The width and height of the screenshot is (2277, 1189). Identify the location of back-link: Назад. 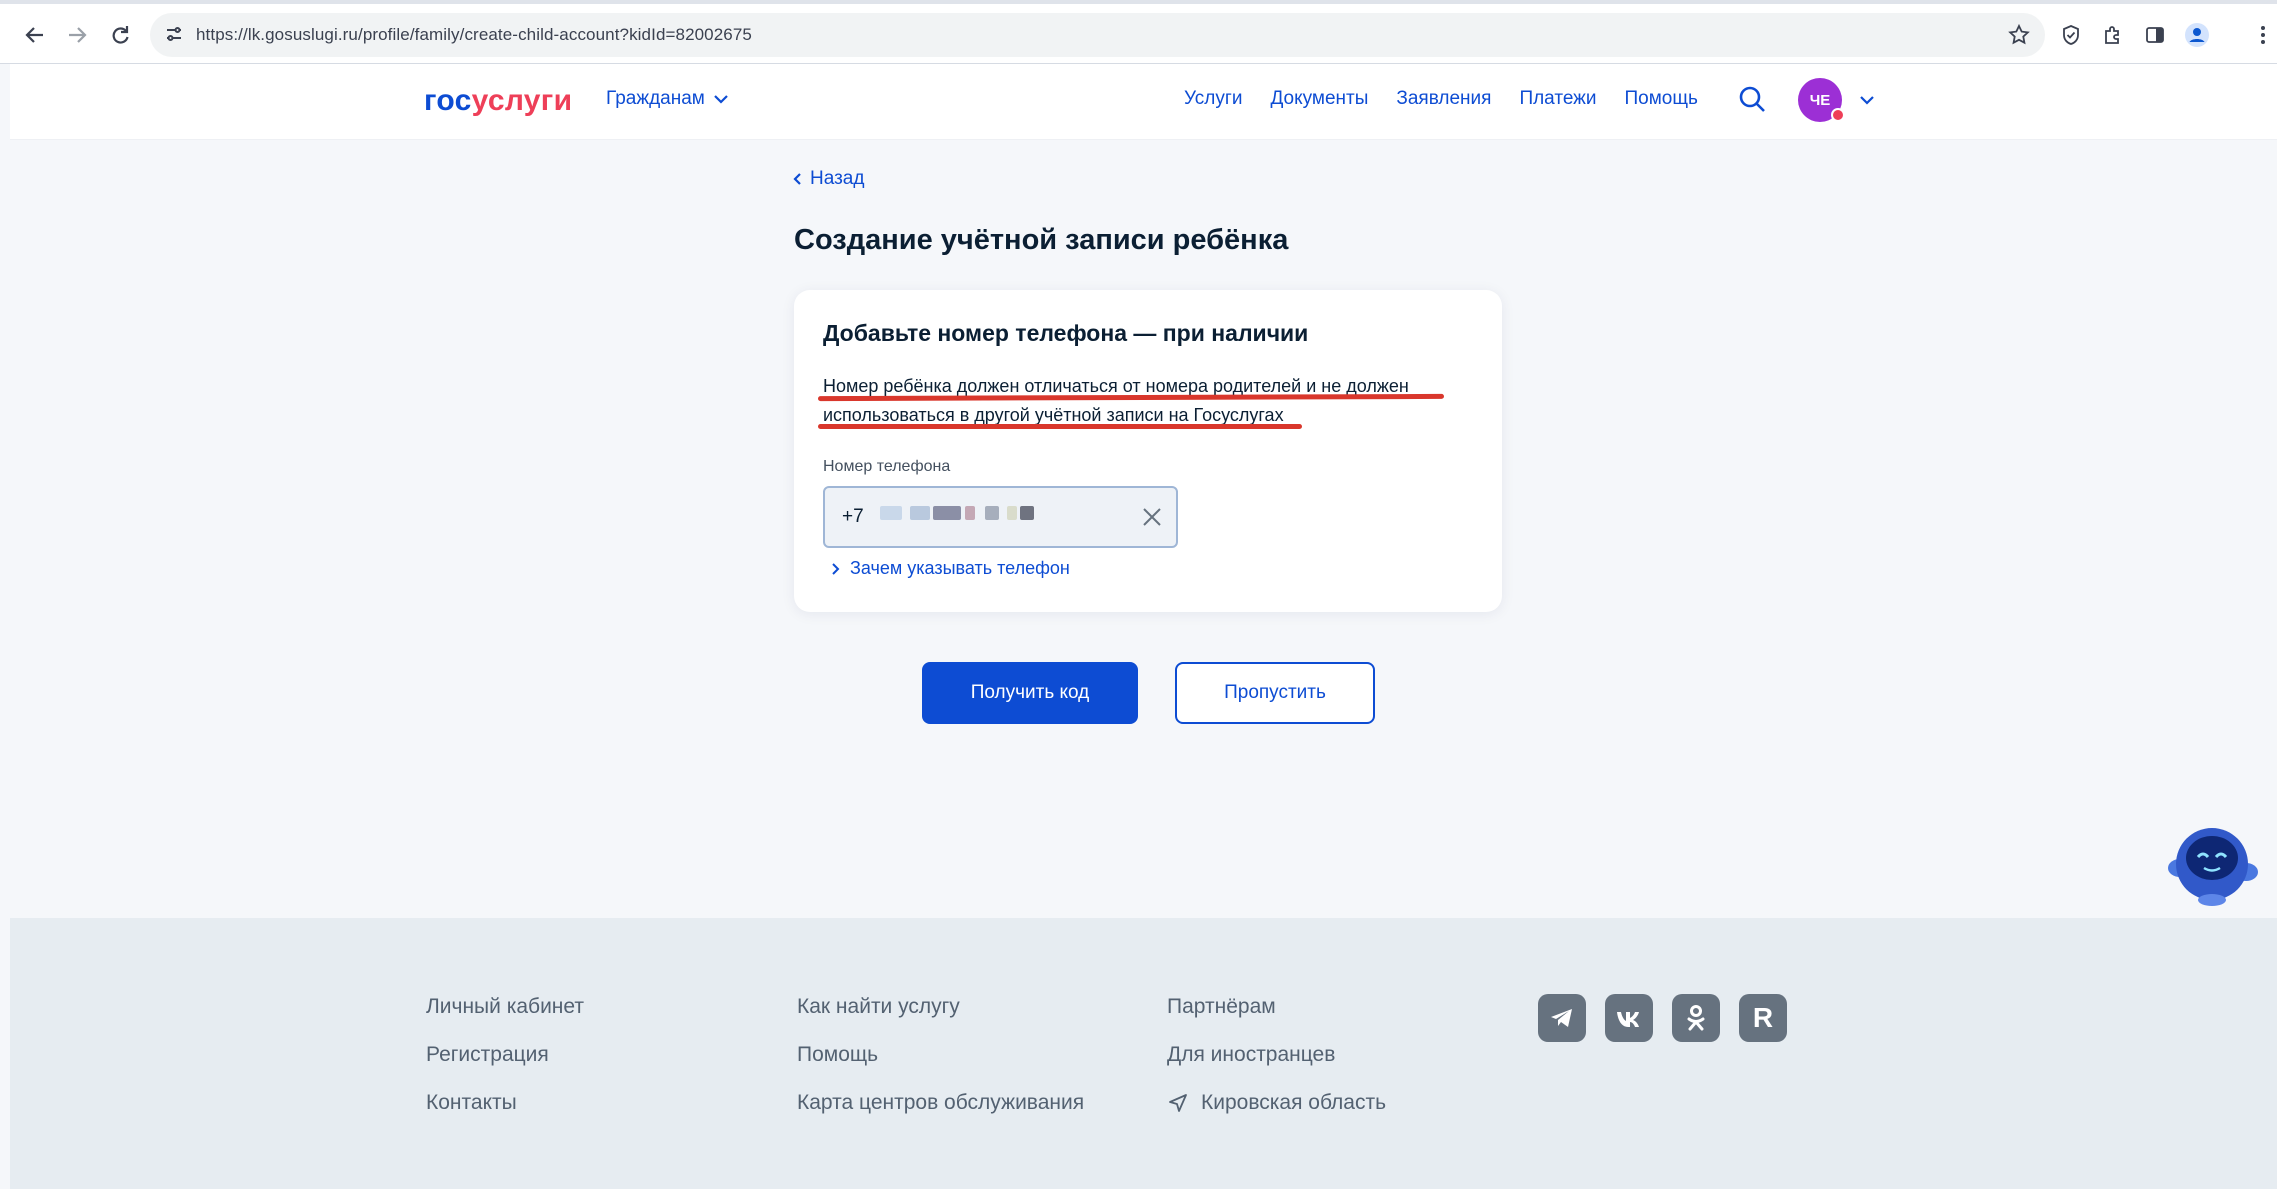
(828, 179).